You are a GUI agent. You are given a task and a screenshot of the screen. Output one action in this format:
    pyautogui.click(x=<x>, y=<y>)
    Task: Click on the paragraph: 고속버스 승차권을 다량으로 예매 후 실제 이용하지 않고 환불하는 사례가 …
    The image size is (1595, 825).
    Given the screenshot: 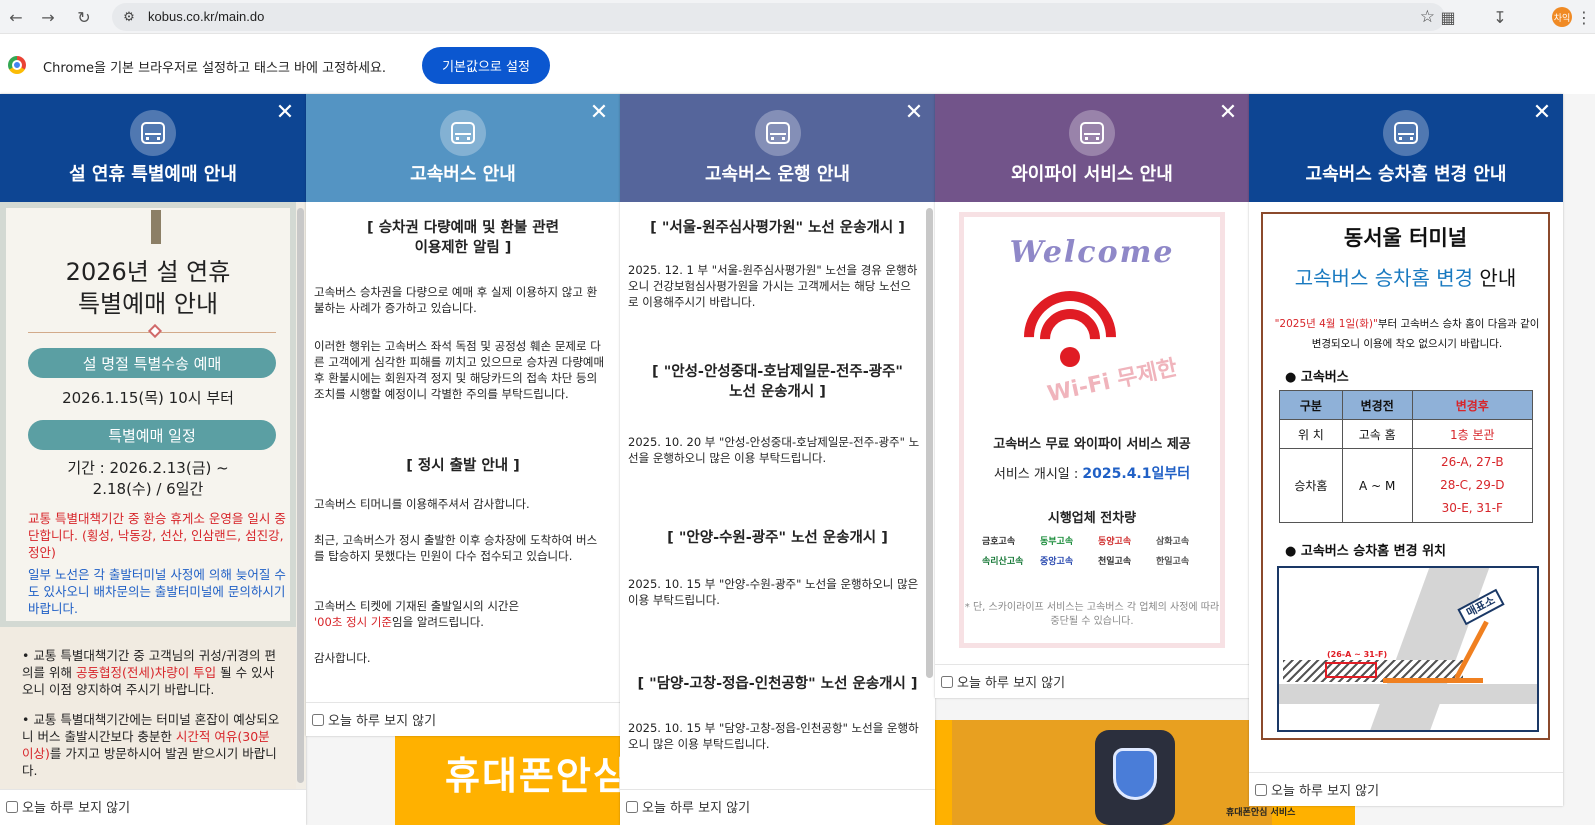 What is the action you would take?
    pyautogui.click(x=456, y=300)
    